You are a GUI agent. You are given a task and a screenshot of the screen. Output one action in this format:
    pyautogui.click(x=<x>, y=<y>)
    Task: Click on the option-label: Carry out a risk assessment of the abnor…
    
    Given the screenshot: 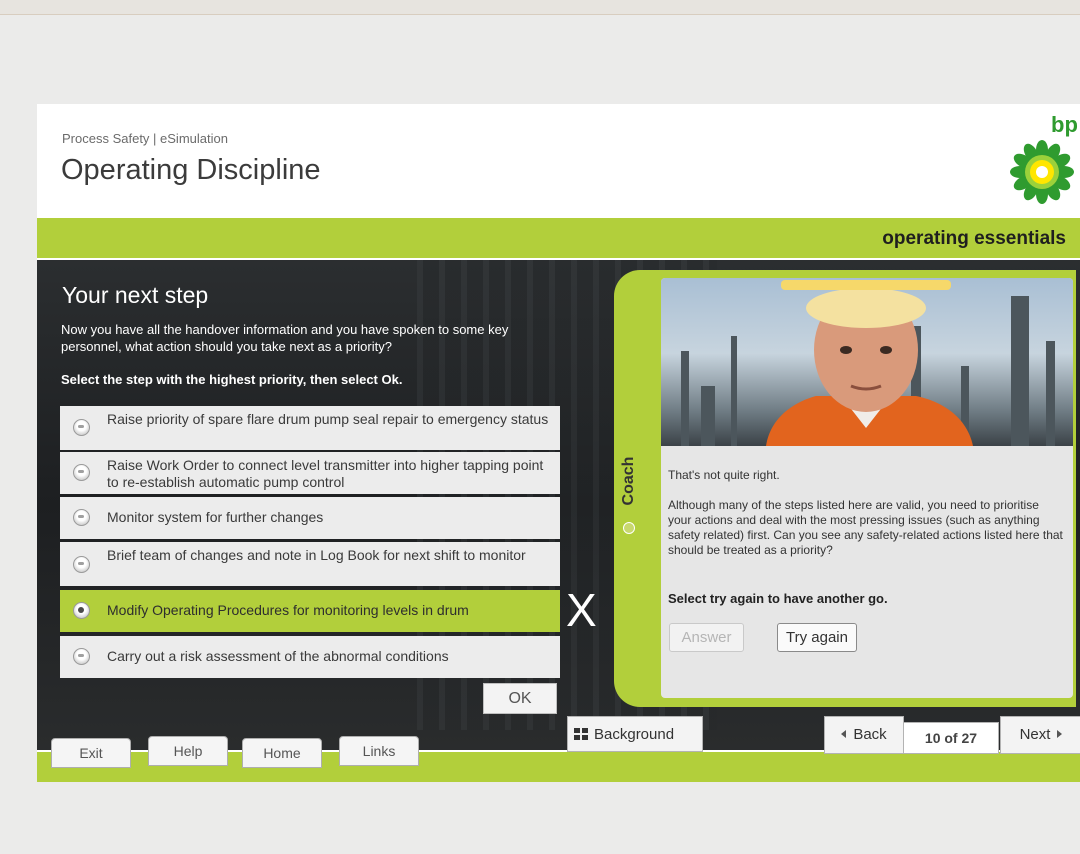 What is the action you would take?
    pyautogui.click(x=278, y=656)
    